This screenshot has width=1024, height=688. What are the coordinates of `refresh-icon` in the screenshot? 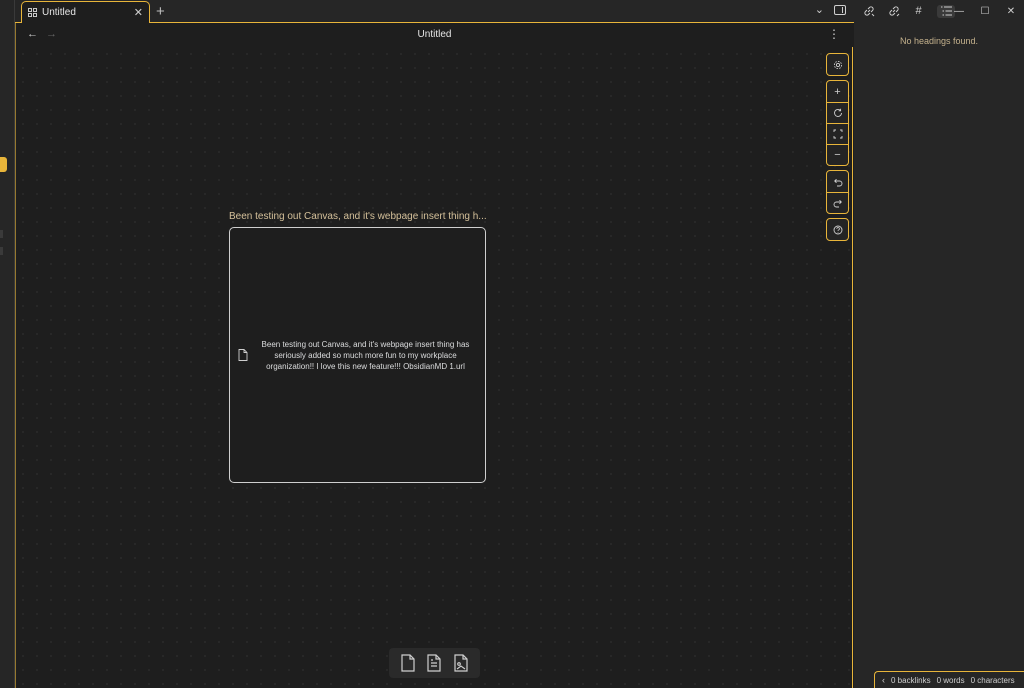 It's located at (837, 112).